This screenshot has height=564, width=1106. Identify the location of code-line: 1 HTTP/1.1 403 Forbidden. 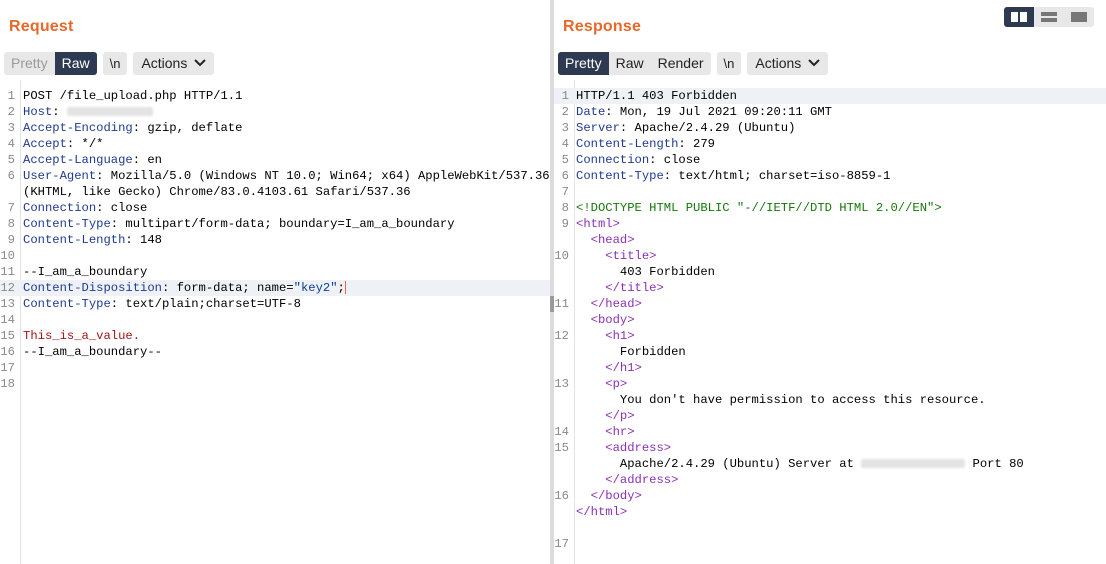
(830, 96).